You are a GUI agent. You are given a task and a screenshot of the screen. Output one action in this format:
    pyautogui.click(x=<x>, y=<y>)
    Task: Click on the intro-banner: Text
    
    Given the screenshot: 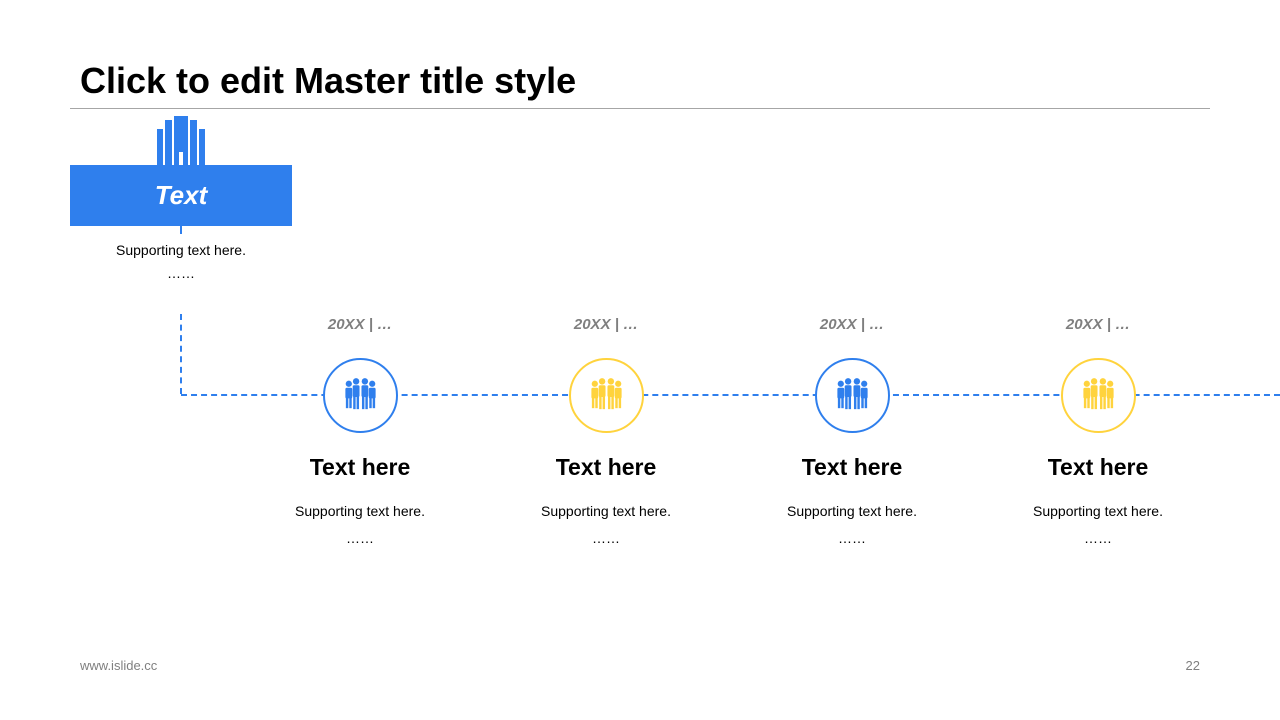 What is the action you would take?
    pyautogui.click(x=181, y=195)
    